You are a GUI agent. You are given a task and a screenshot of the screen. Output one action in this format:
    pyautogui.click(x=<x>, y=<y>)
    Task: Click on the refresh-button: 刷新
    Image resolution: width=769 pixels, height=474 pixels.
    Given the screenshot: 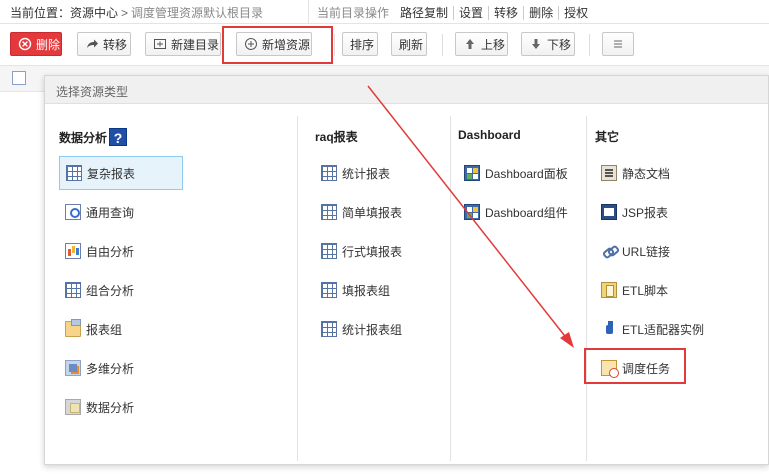 What is the action you would take?
    pyautogui.click(x=409, y=44)
    